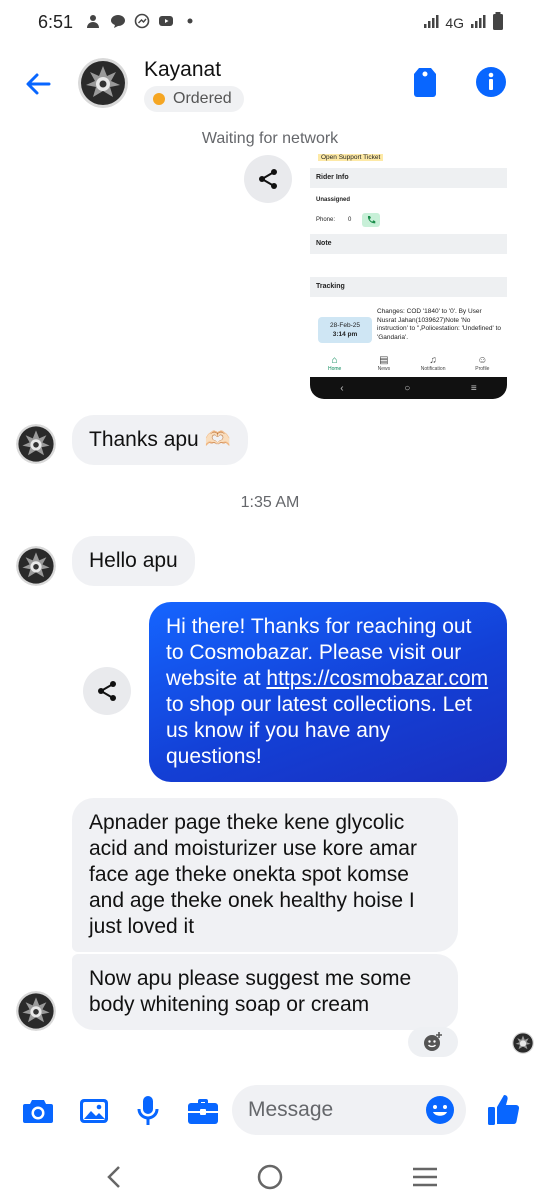  Describe the element at coordinates (190, 21) in the screenshot. I see `dot-icon` at that location.